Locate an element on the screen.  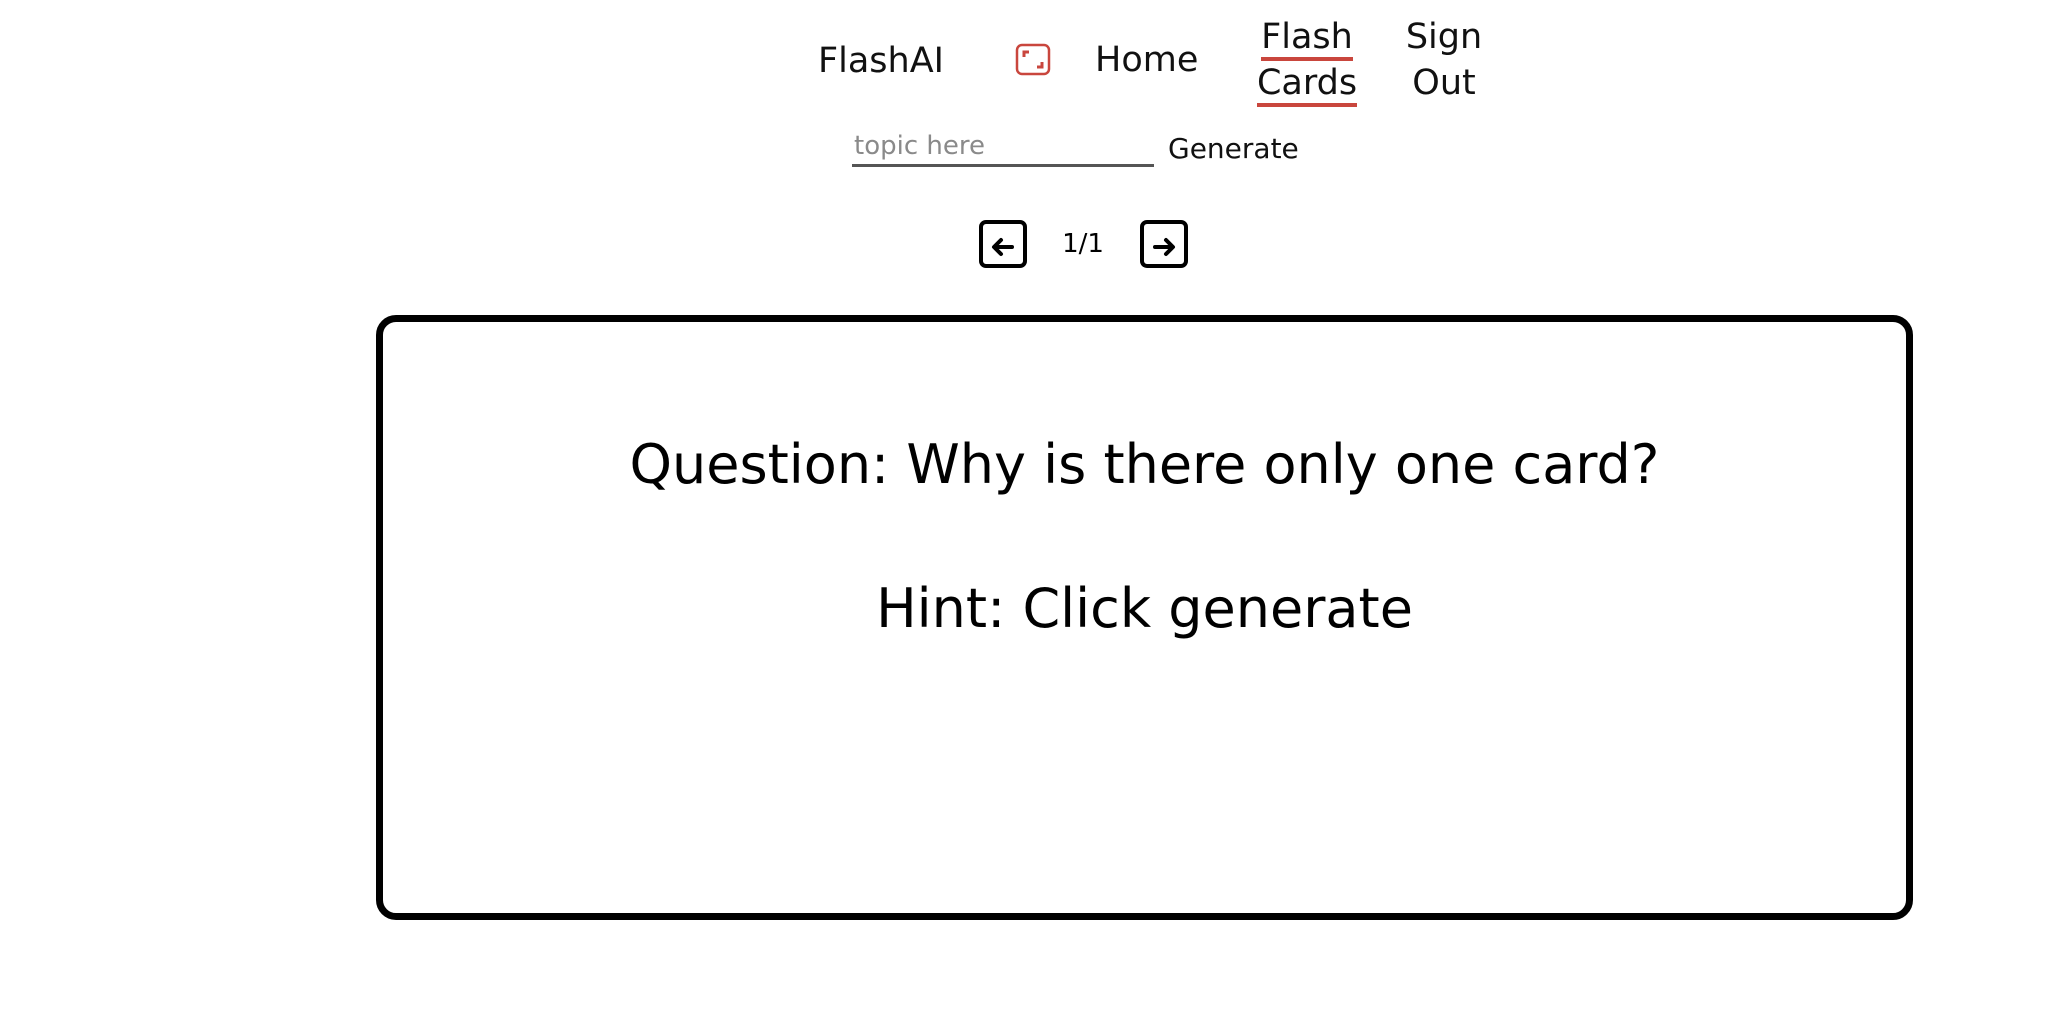
nav-flash-cards-line2: Cards is located at coordinates (1307, 85).